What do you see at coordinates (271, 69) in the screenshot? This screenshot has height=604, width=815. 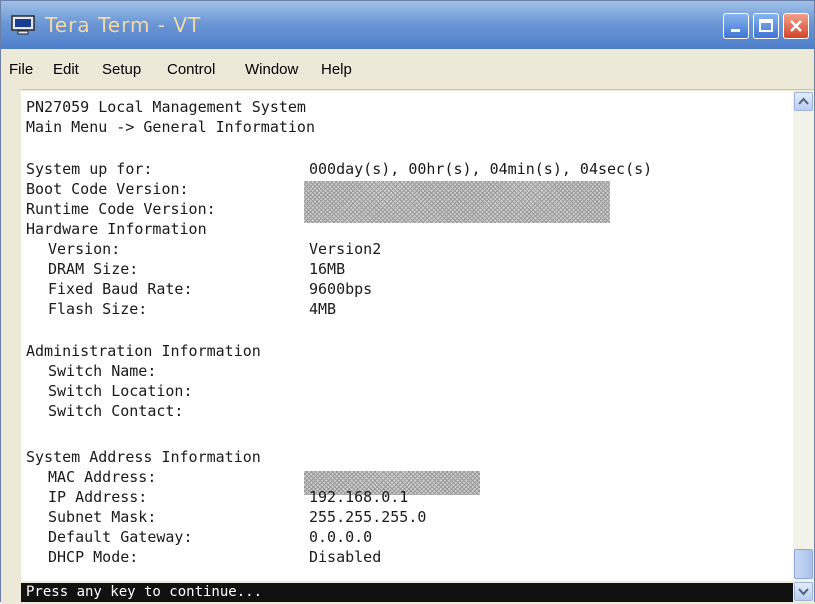 I see `menu-window: Window` at bounding box center [271, 69].